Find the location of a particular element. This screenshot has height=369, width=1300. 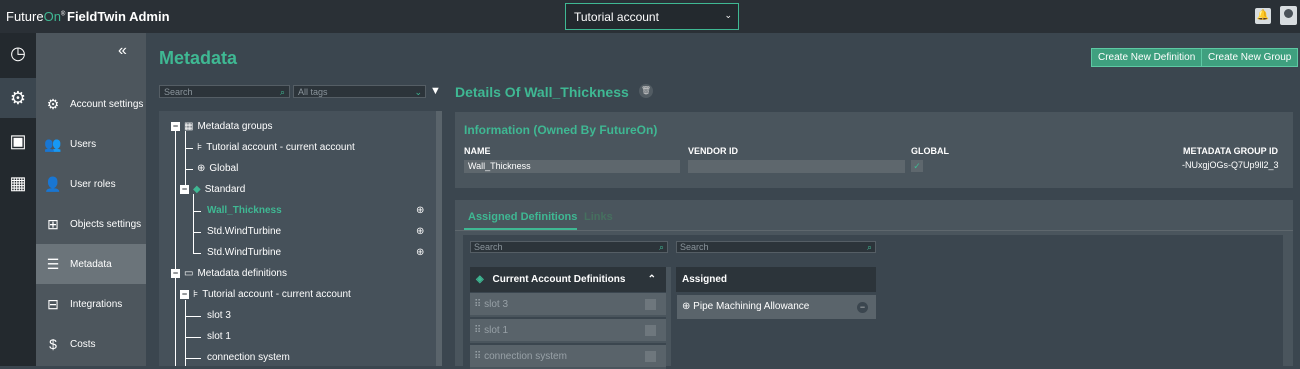

tree-node-label: Wall_Thickness is located at coordinates (244, 210).